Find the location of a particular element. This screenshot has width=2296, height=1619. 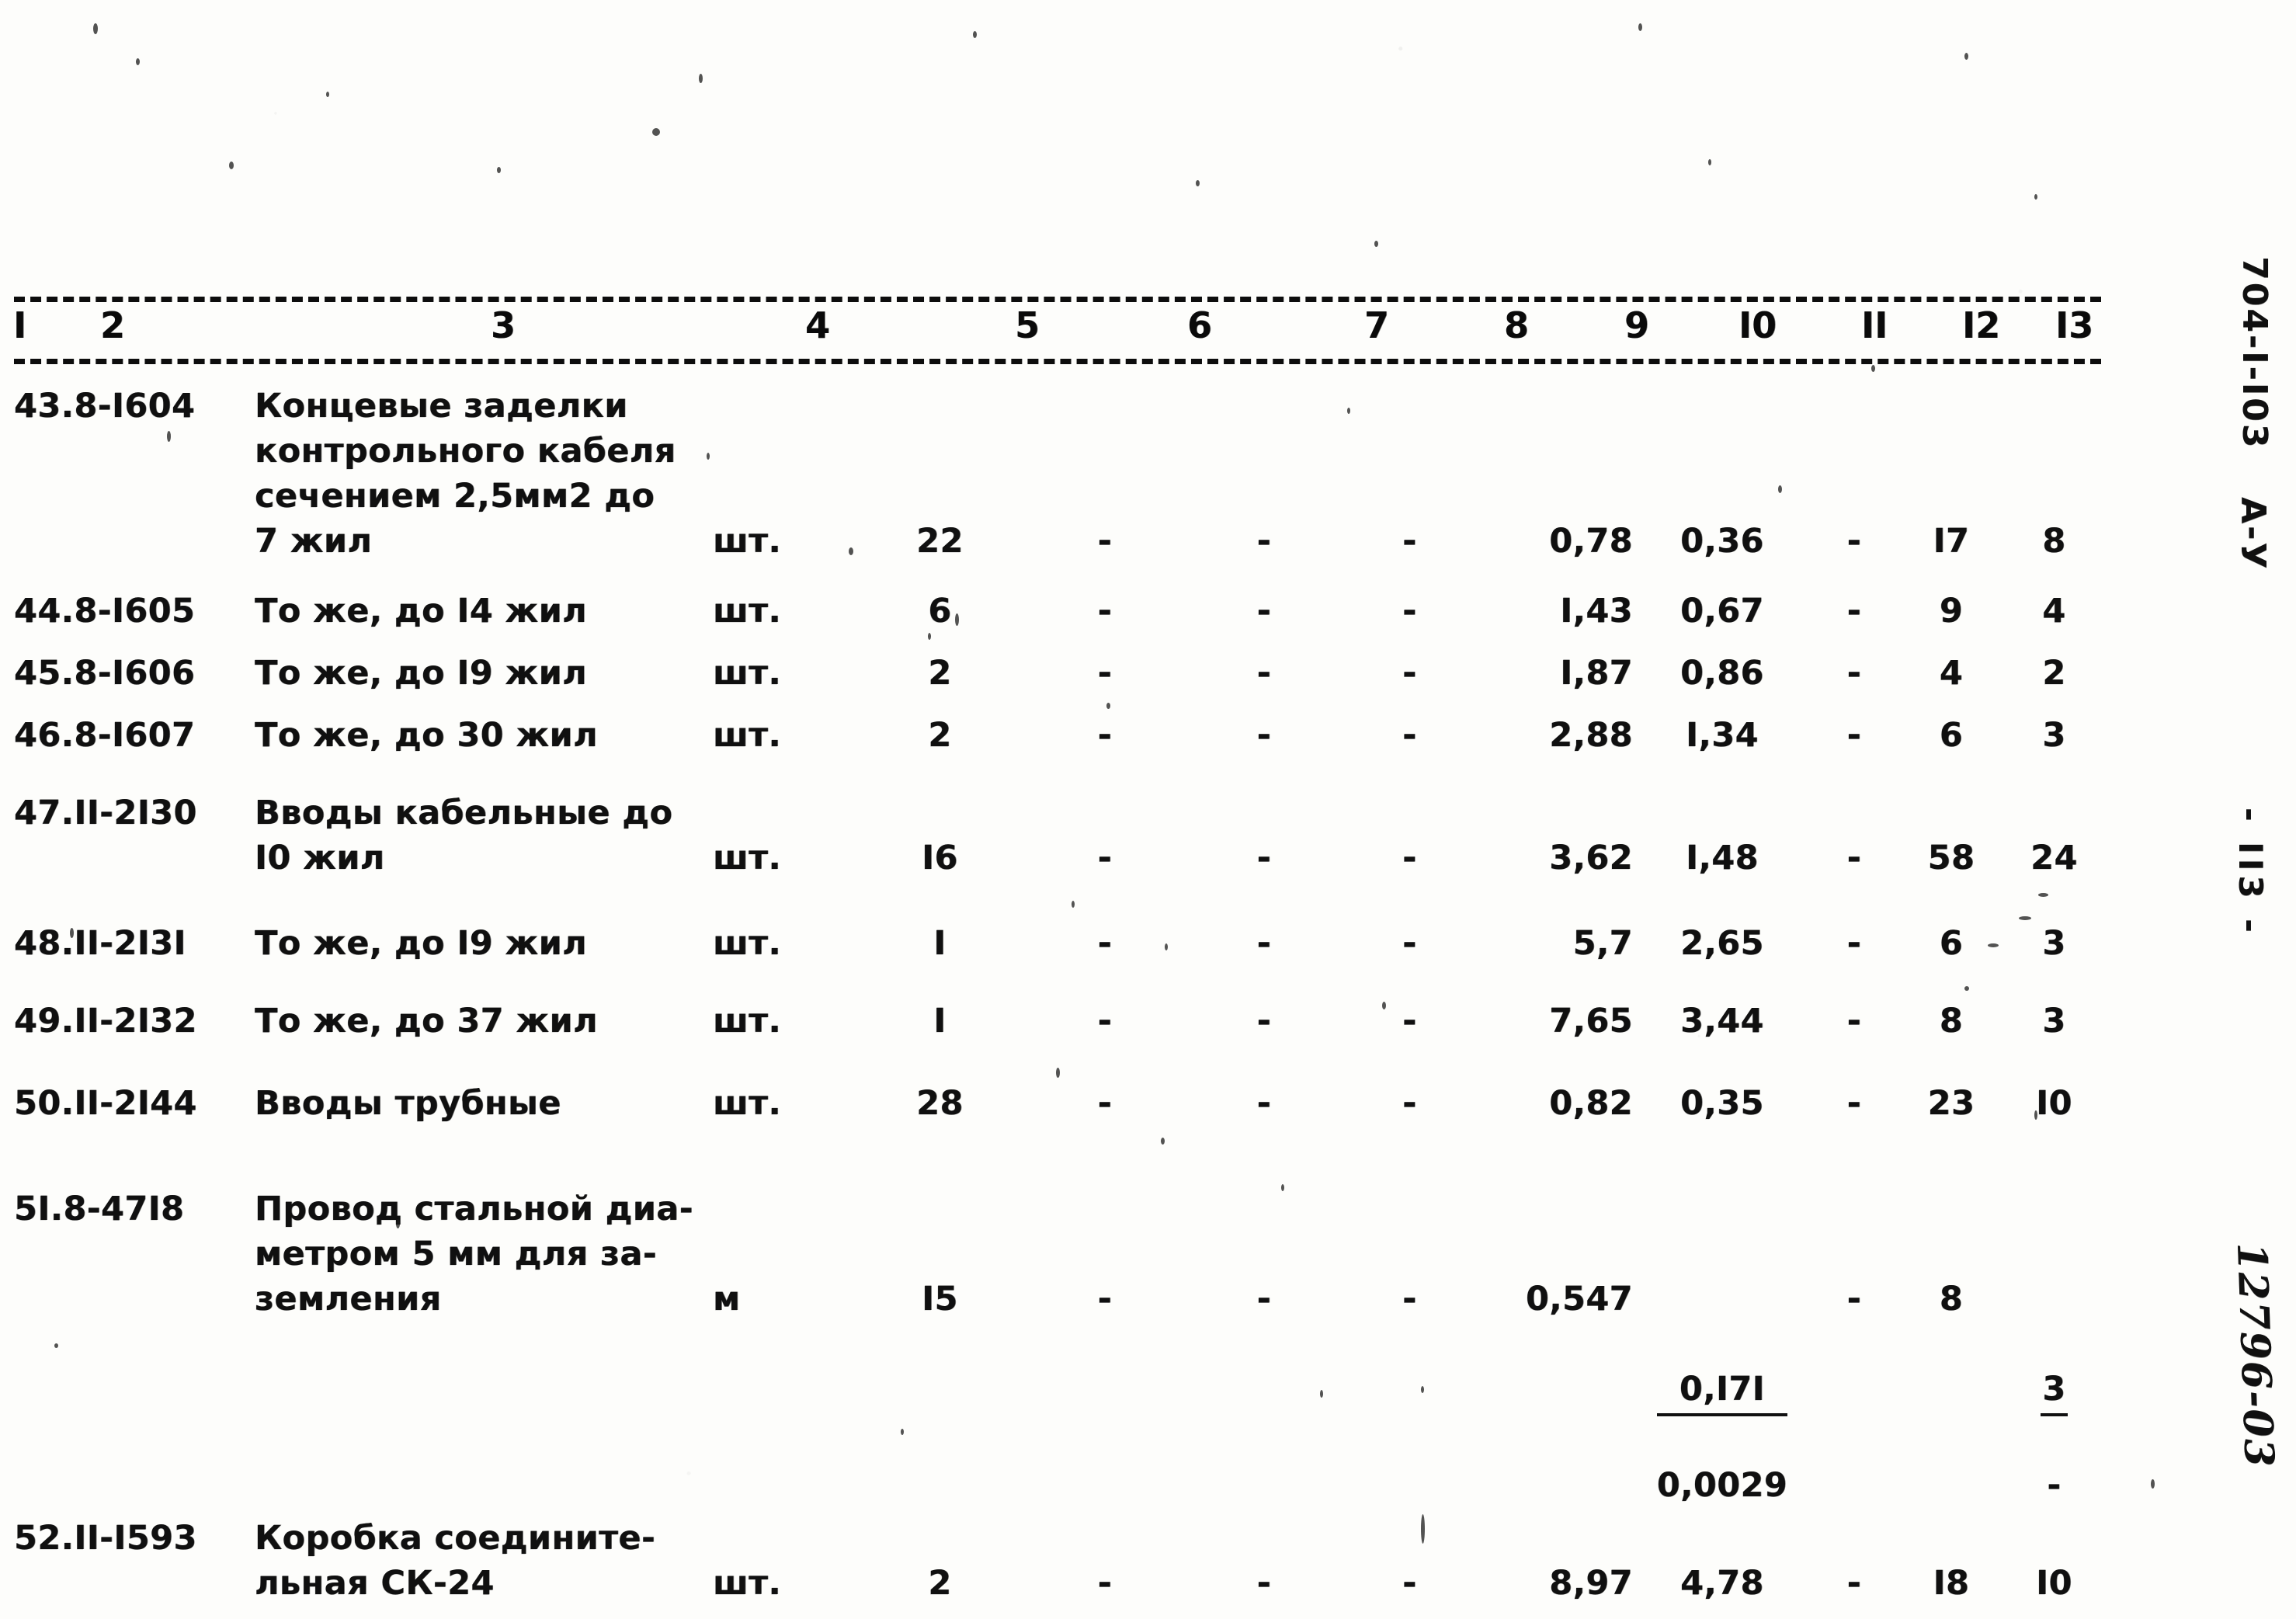

fraction-numerator: 0,I7I is located at coordinates (1722, 1392).